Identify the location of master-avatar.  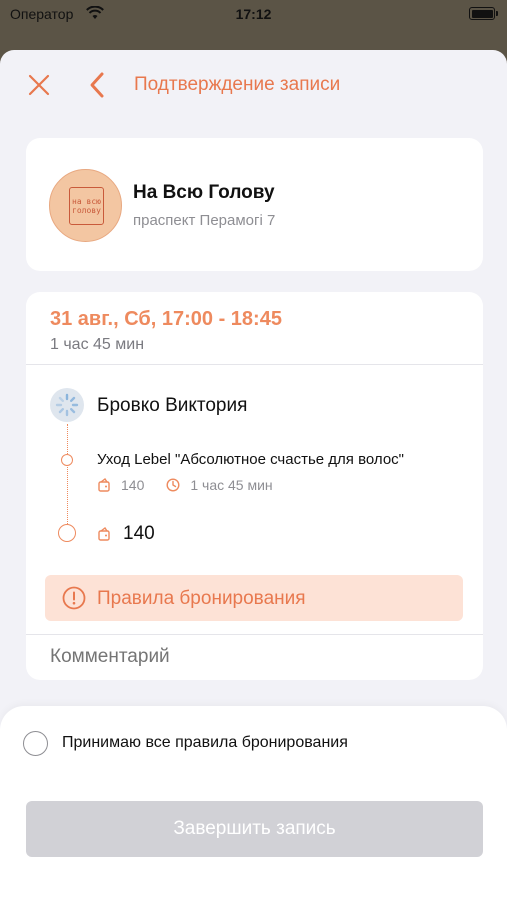
(67, 405).